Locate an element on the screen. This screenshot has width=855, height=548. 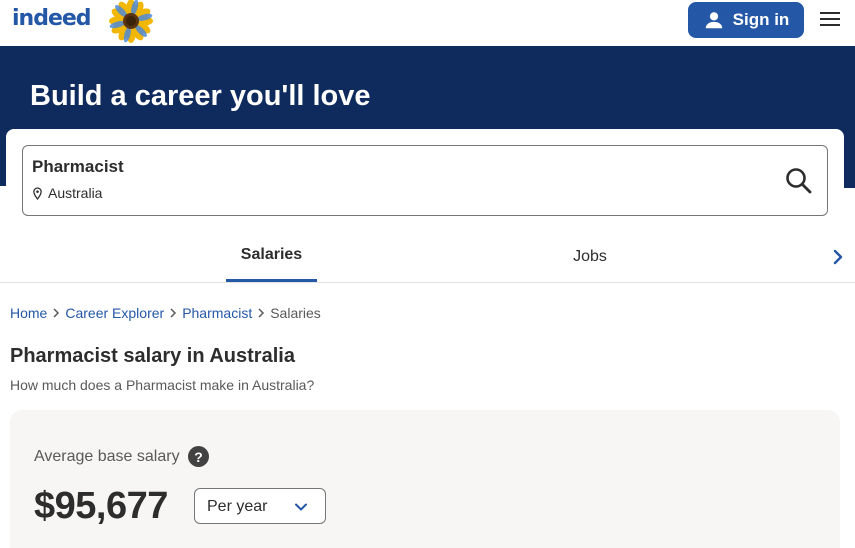
breadcrumb-home: Home is located at coordinates (28, 313).